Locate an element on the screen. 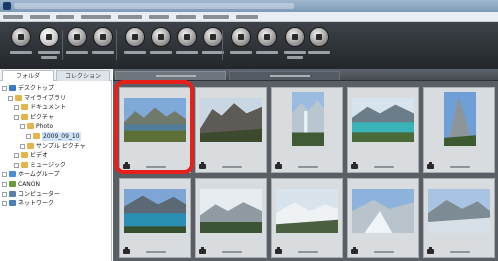 Image resolution: width=498 pixels, height=261 pixels. batch-button is located at coordinates (319, 46).